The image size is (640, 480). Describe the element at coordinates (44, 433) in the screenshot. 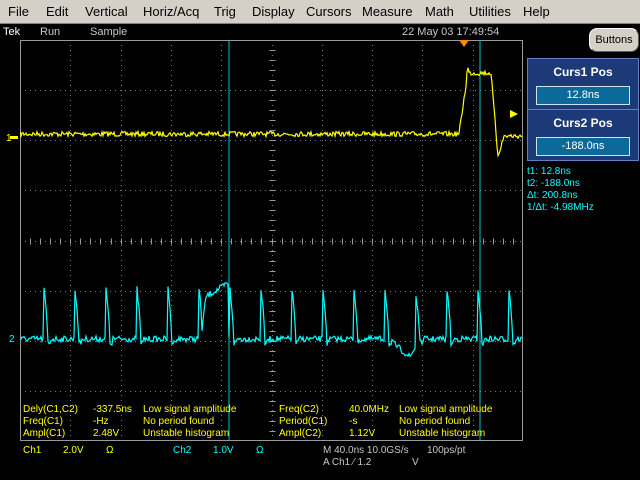

I see `meas-name: Ampl(C1)` at that location.